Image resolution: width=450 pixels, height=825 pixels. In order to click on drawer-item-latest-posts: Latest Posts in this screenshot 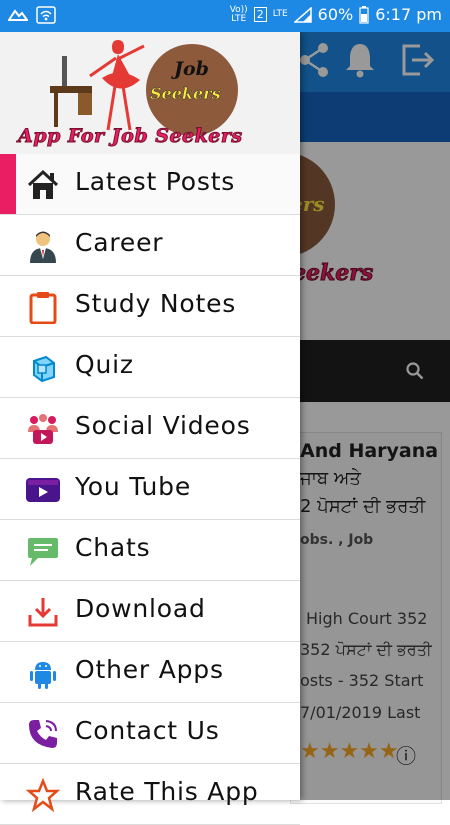, I will do `click(150, 184)`.